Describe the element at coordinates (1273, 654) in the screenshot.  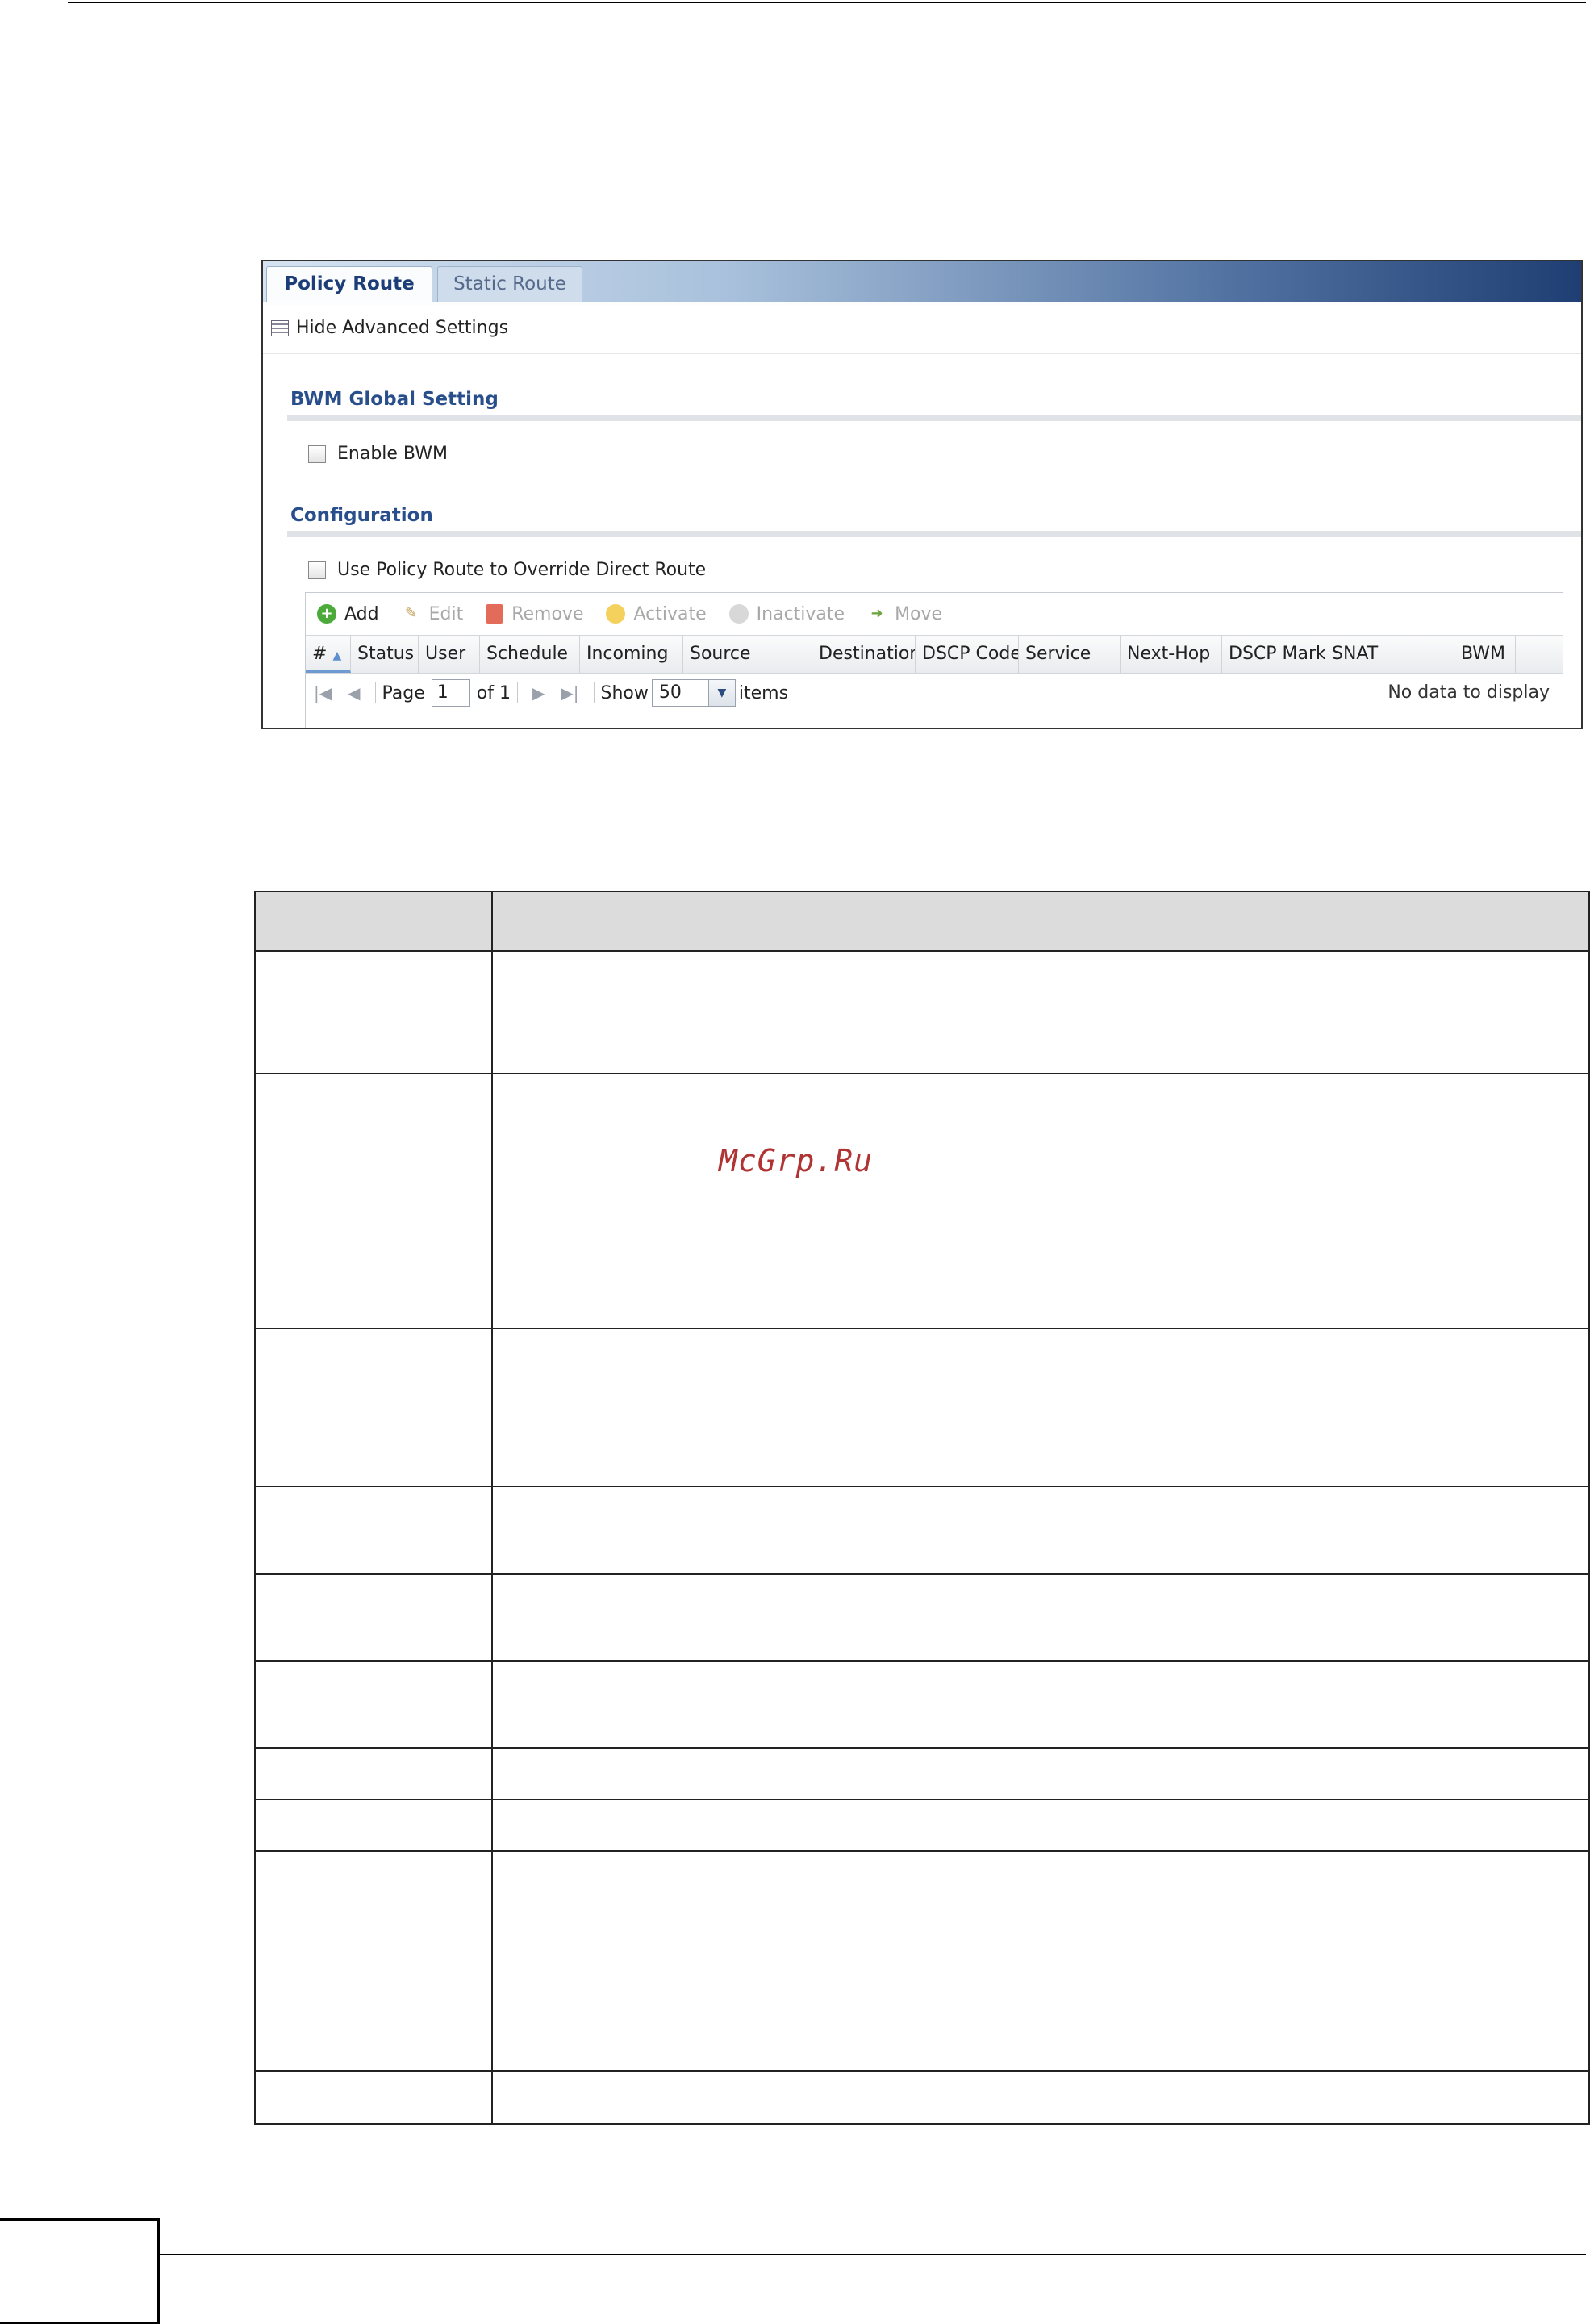
I see `column-header-dscp-mark: DSCP Mark` at that location.